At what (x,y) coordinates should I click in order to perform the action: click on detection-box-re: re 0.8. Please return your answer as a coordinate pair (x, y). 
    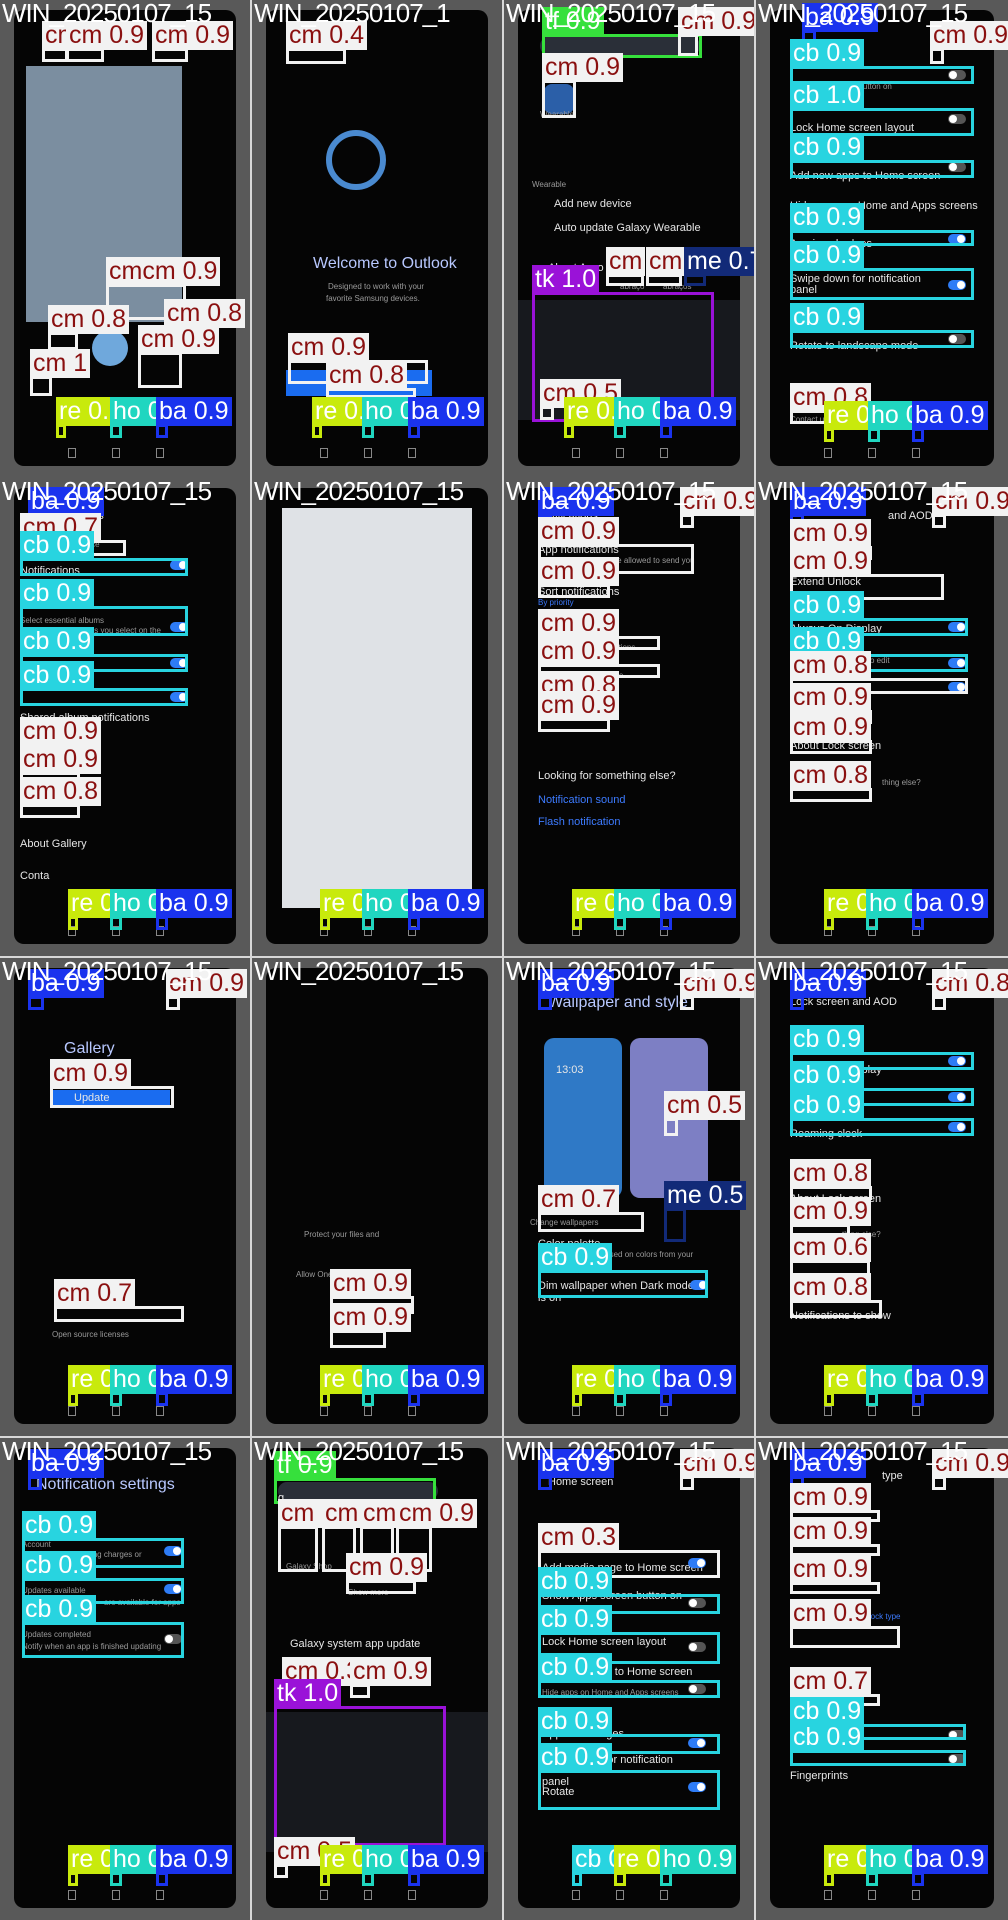
    Looking at the image, I should click on (355, 909).